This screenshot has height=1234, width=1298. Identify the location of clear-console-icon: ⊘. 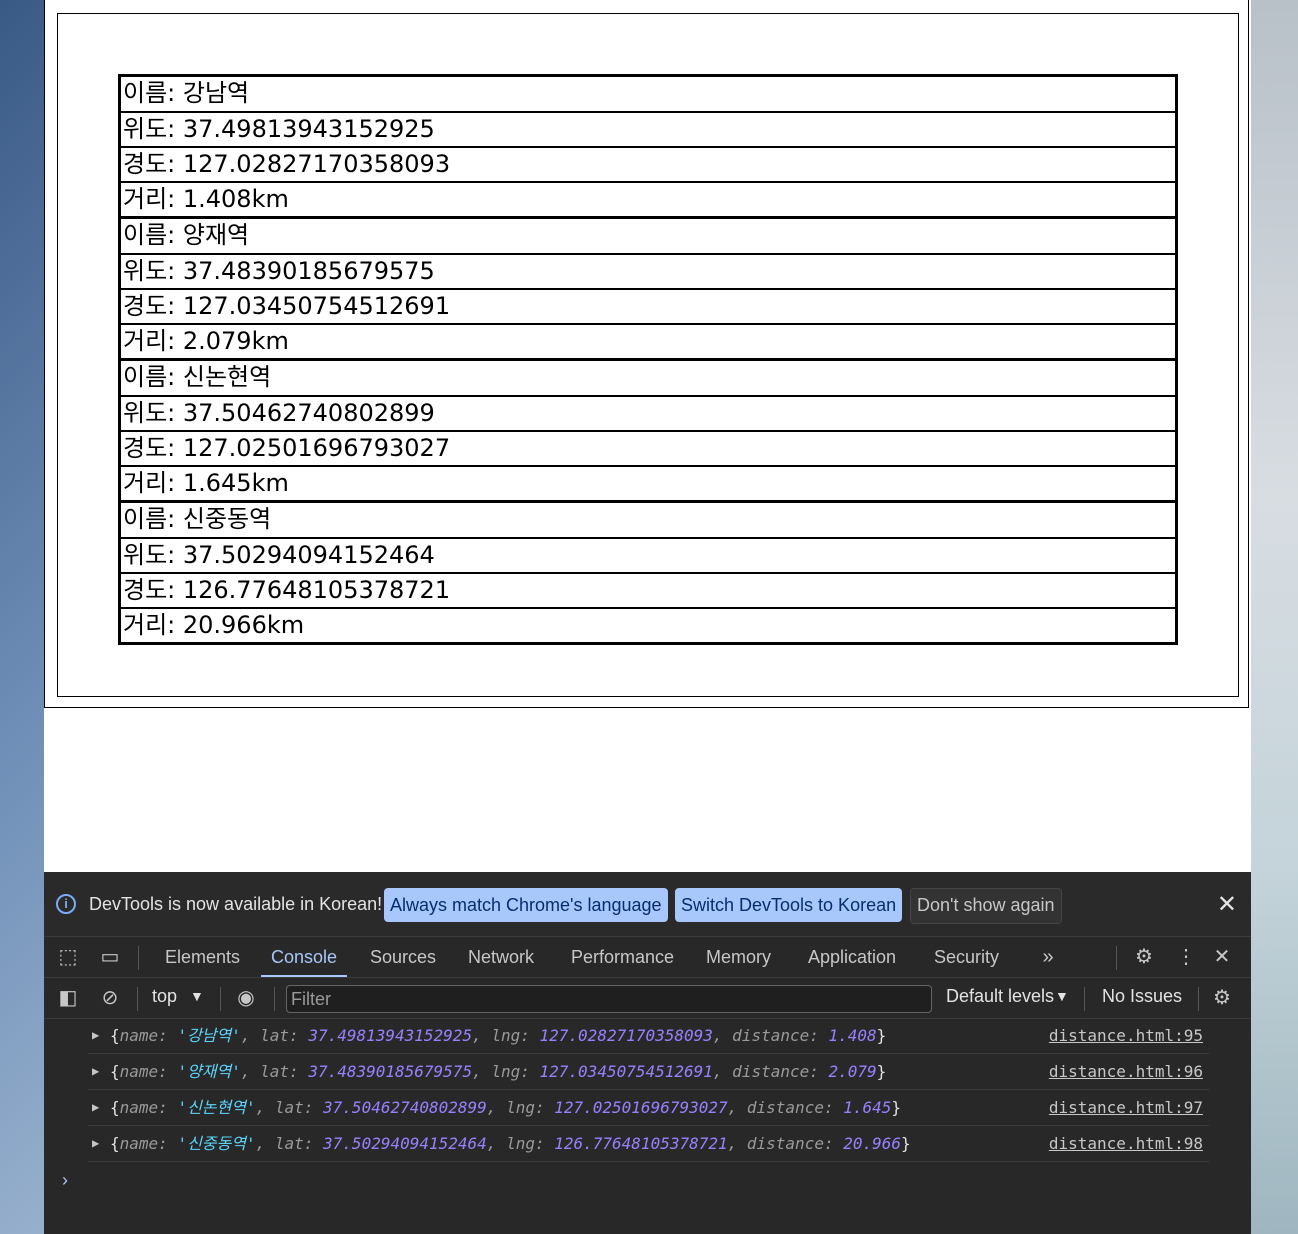
(110, 998).